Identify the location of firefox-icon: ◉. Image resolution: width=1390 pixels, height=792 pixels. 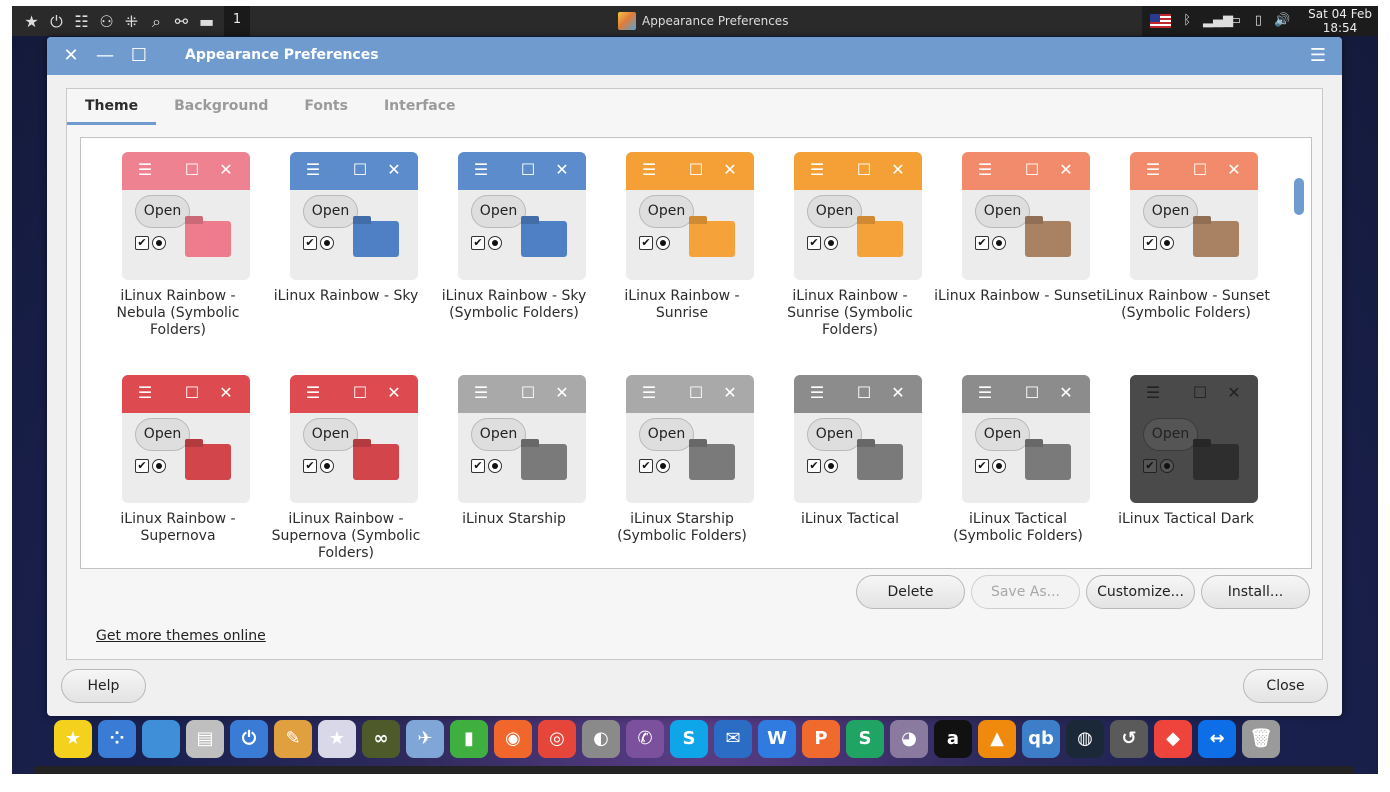
(513, 739).